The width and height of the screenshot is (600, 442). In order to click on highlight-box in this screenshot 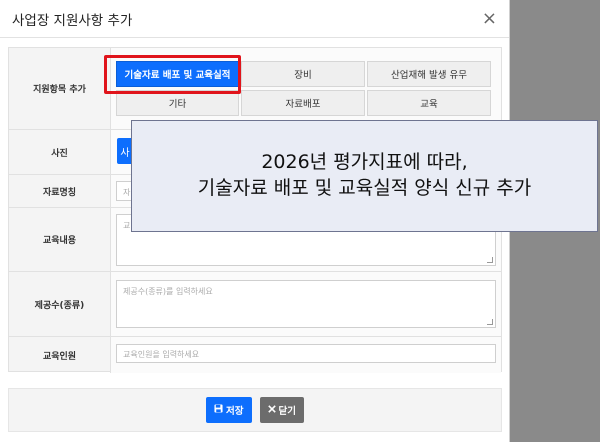, I will do `click(172, 74)`.